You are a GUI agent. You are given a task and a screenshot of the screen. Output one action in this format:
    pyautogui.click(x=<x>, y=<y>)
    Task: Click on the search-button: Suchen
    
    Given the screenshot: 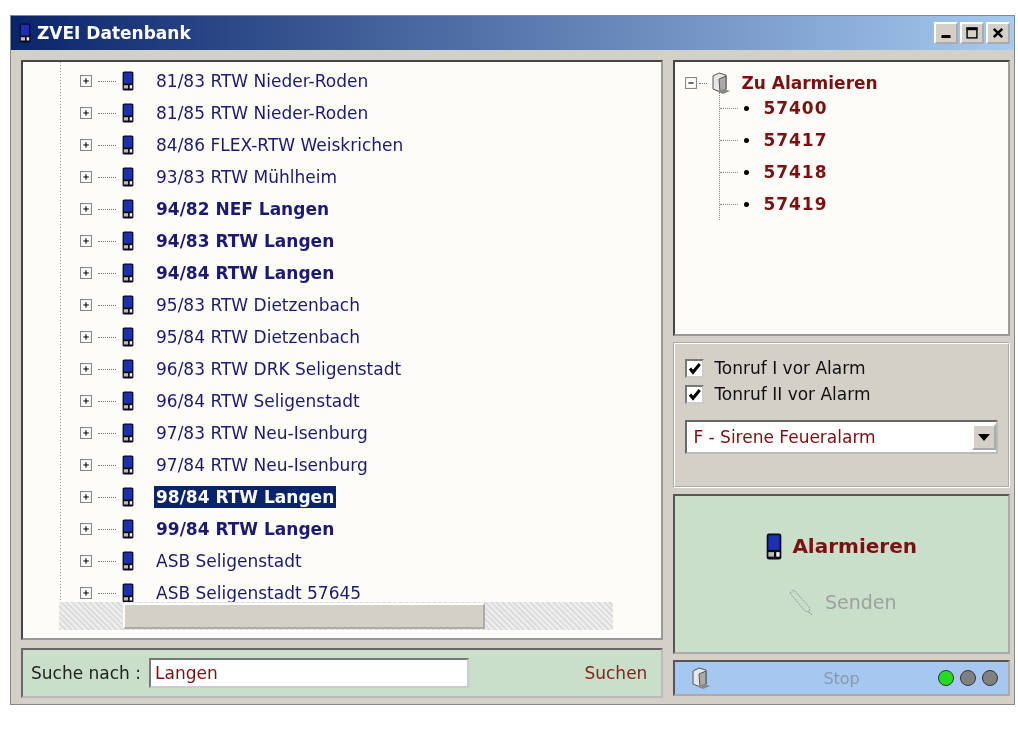 What is the action you would take?
    pyautogui.click(x=616, y=673)
    